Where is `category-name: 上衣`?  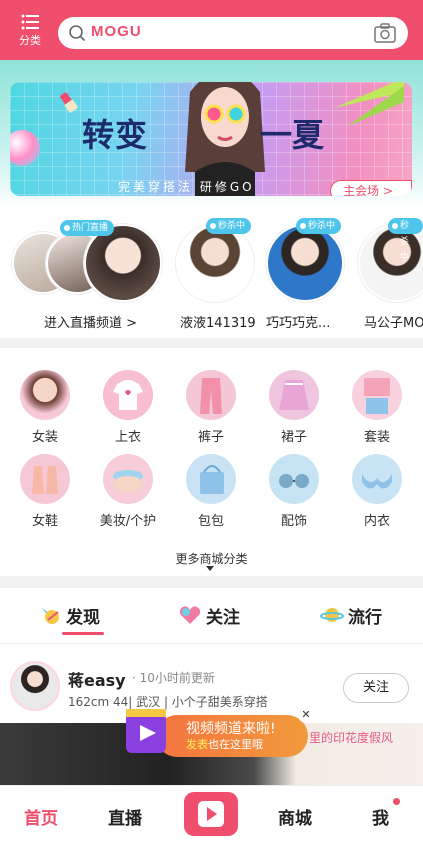
category-name: 上衣 is located at coordinates (127, 437).